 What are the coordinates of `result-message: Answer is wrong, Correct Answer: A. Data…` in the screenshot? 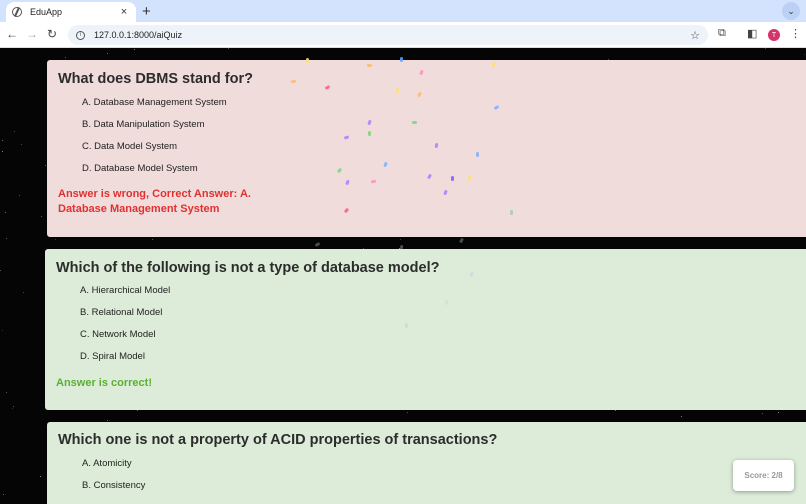 It's located at (154, 202).